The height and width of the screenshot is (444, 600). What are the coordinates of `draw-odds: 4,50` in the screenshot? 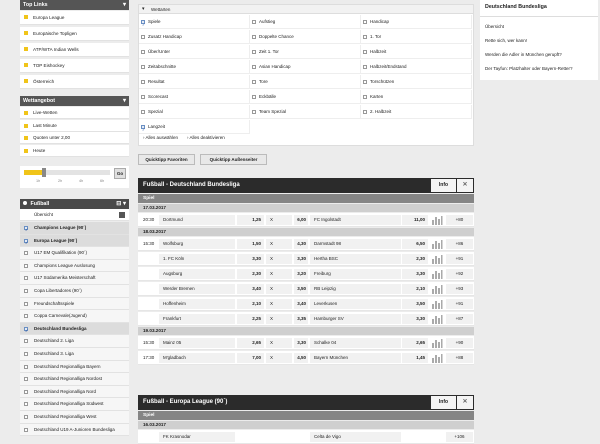 It's located at (301, 358).